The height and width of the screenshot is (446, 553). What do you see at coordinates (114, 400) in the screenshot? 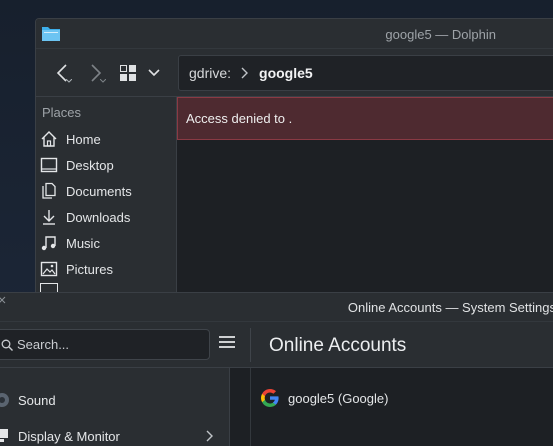
I see `sidebar-item-sound: Sound` at bounding box center [114, 400].